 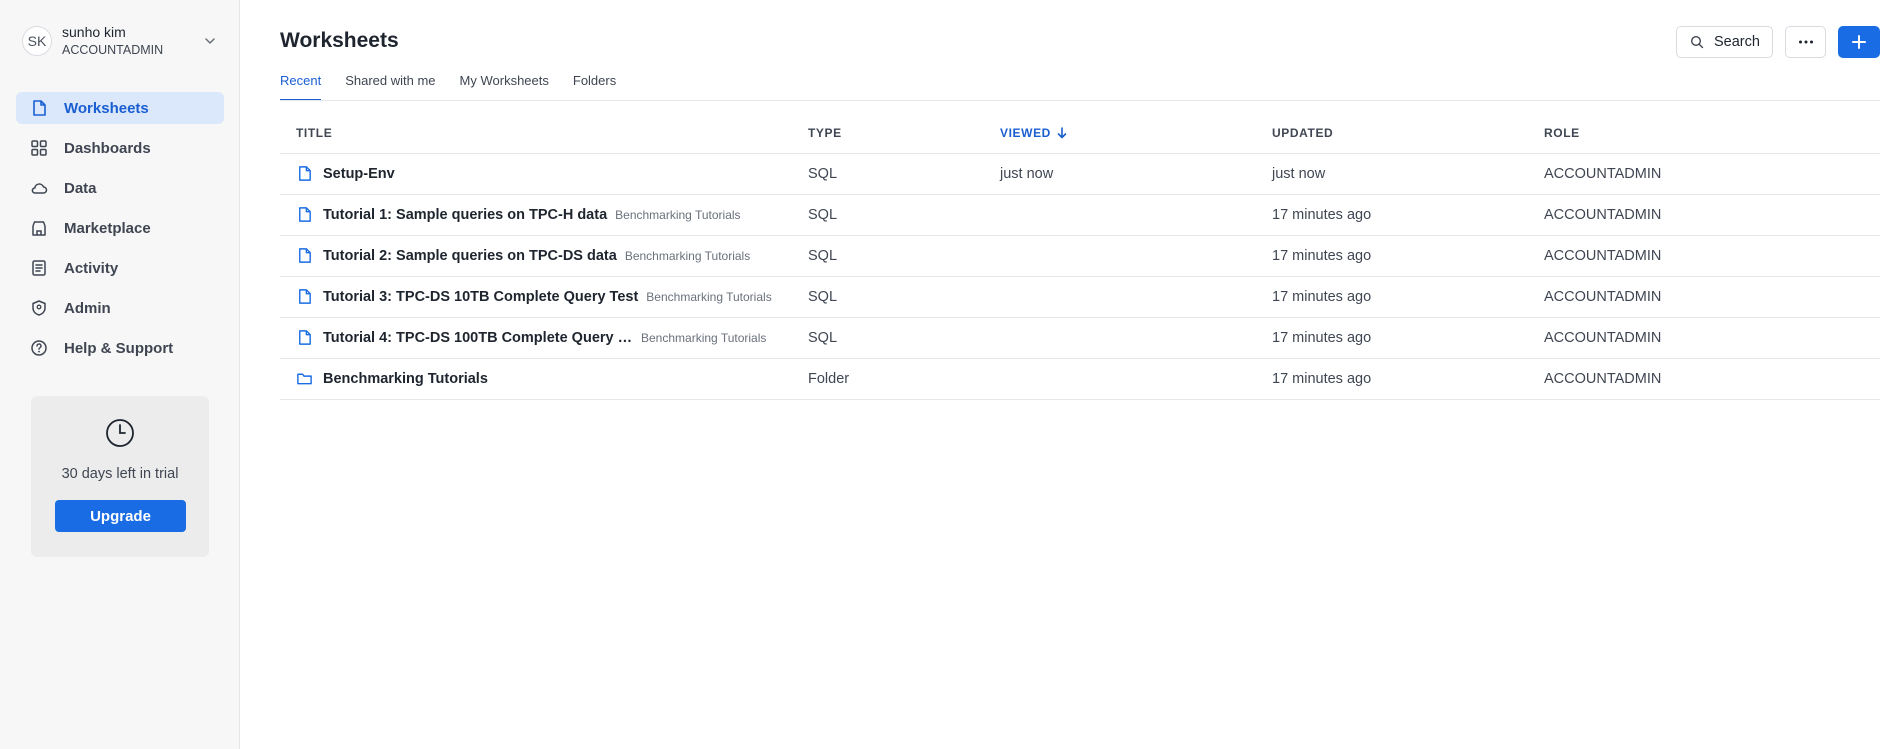 What do you see at coordinates (39, 228) in the screenshot?
I see `storefront-icon` at bounding box center [39, 228].